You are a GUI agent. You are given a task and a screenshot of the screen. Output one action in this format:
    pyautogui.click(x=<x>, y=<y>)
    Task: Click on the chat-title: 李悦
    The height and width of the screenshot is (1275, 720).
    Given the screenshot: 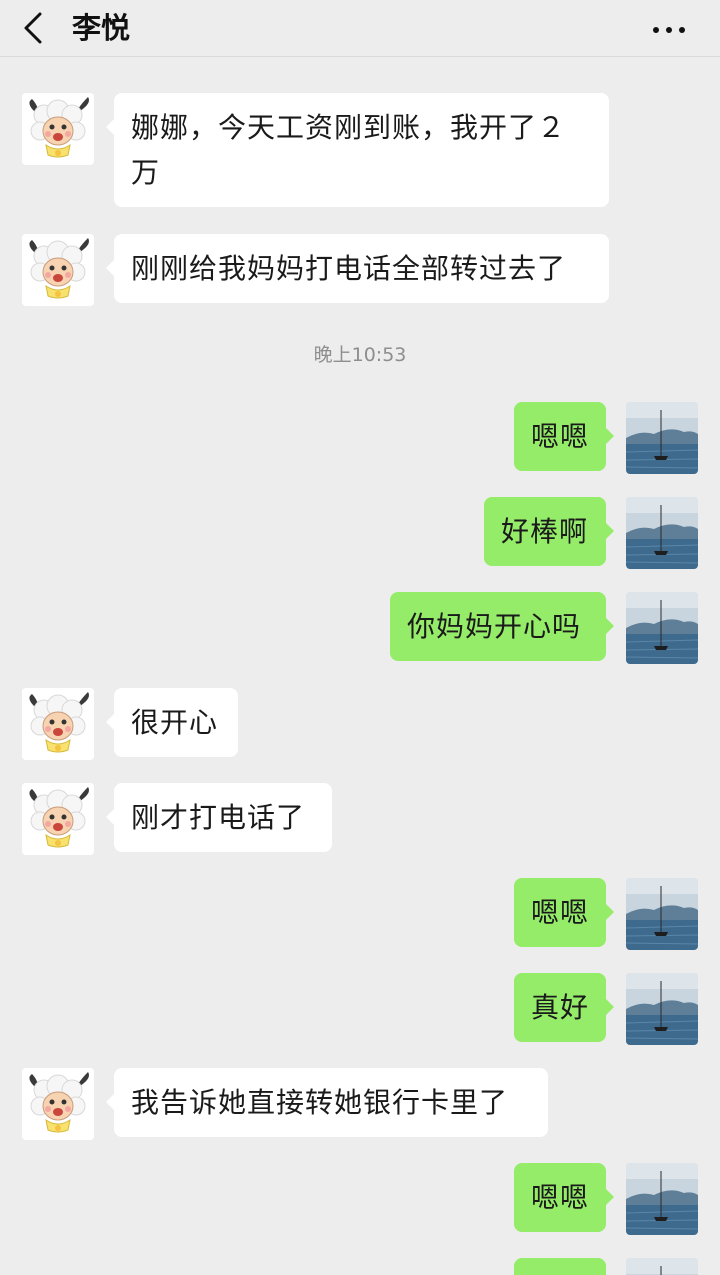 What is the action you would take?
    pyautogui.click(x=101, y=28)
    